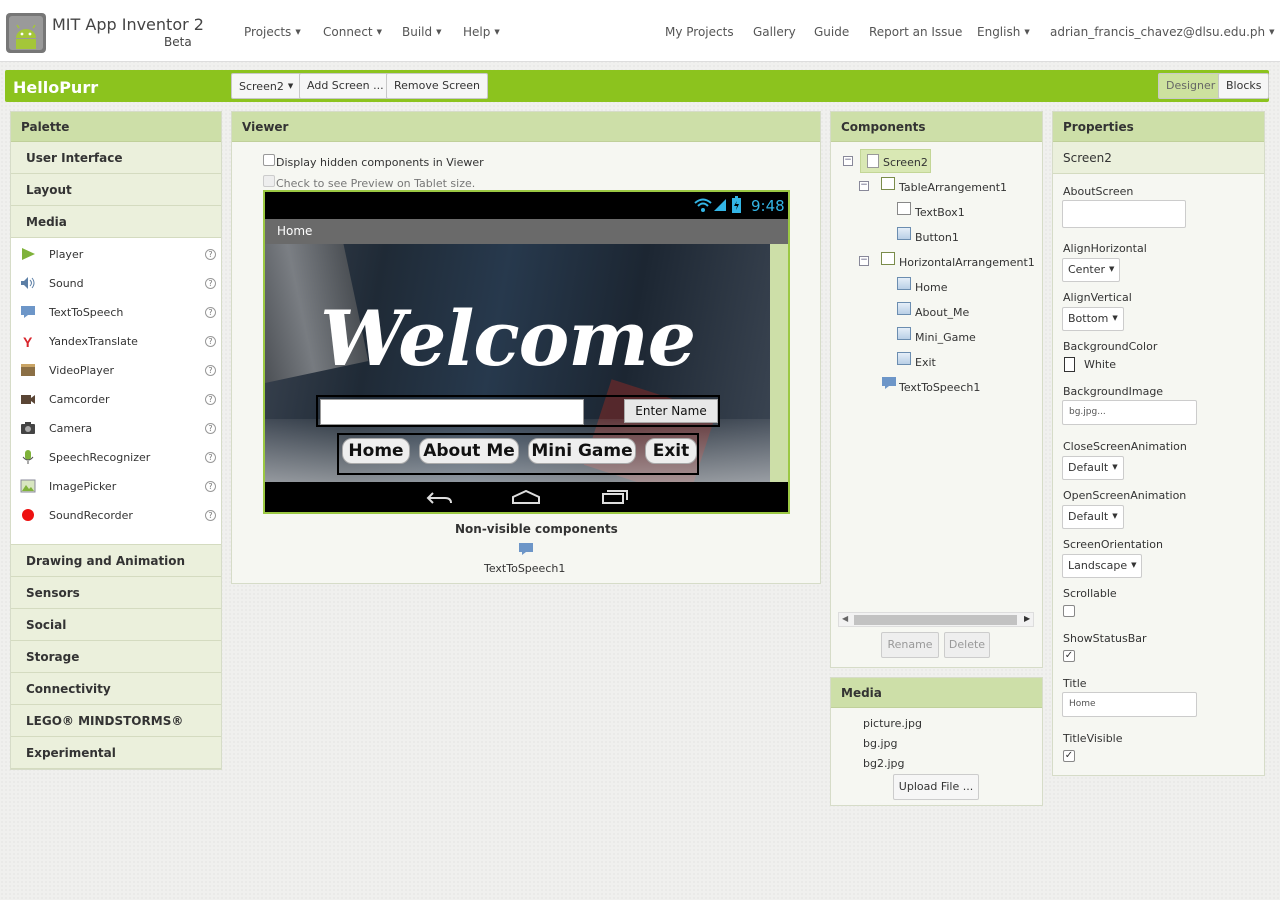  Describe the element at coordinates (892, 723) in the screenshot. I see `media-file-picture: picture.jpg` at that location.